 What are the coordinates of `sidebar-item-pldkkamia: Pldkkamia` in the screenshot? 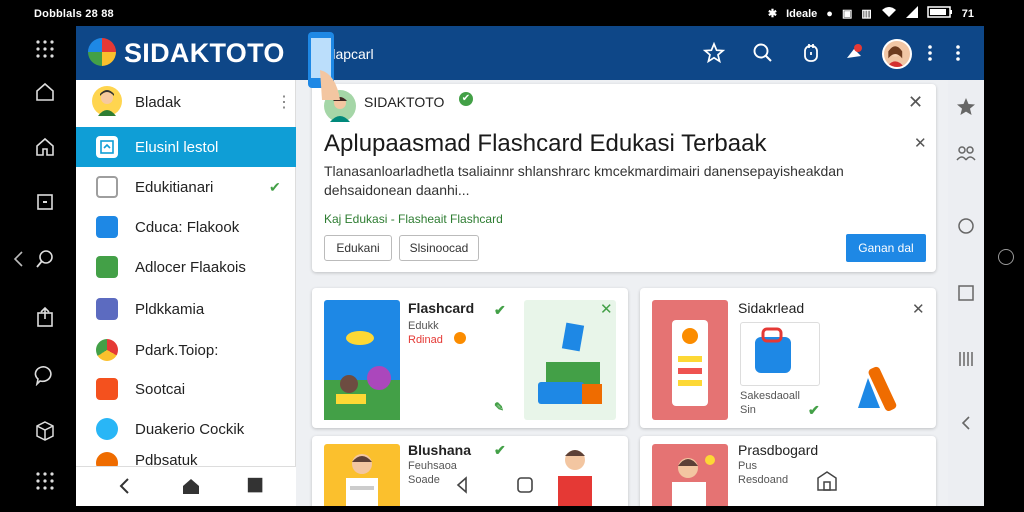 It's located at (186, 309).